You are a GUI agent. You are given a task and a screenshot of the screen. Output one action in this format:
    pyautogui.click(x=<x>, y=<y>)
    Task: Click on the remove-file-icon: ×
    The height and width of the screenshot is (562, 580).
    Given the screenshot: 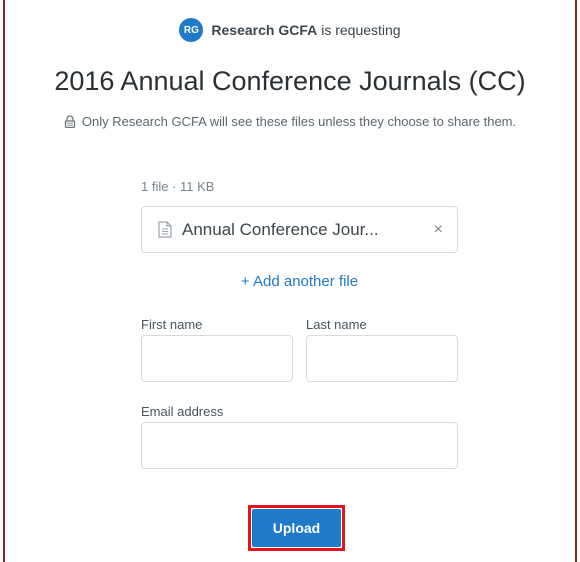 What is the action you would take?
    pyautogui.click(x=438, y=230)
    